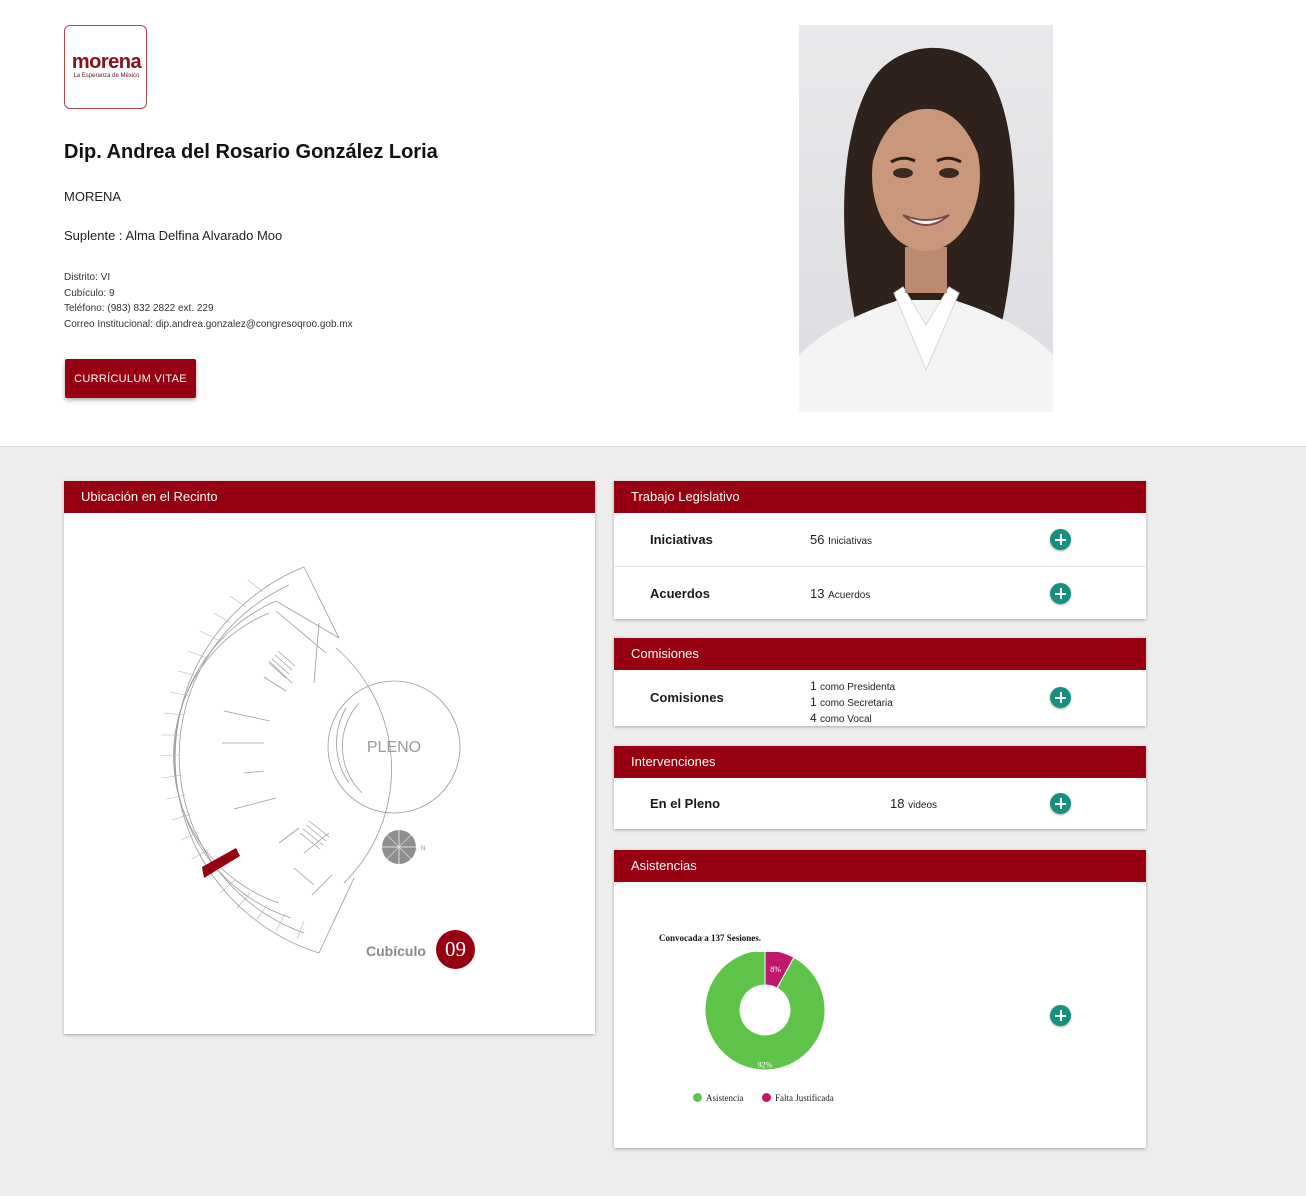 The image size is (1306, 1196). What do you see at coordinates (130, 378) in the screenshot?
I see `curriculum-vitae-button: CURRÍCULUM VITAE` at bounding box center [130, 378].